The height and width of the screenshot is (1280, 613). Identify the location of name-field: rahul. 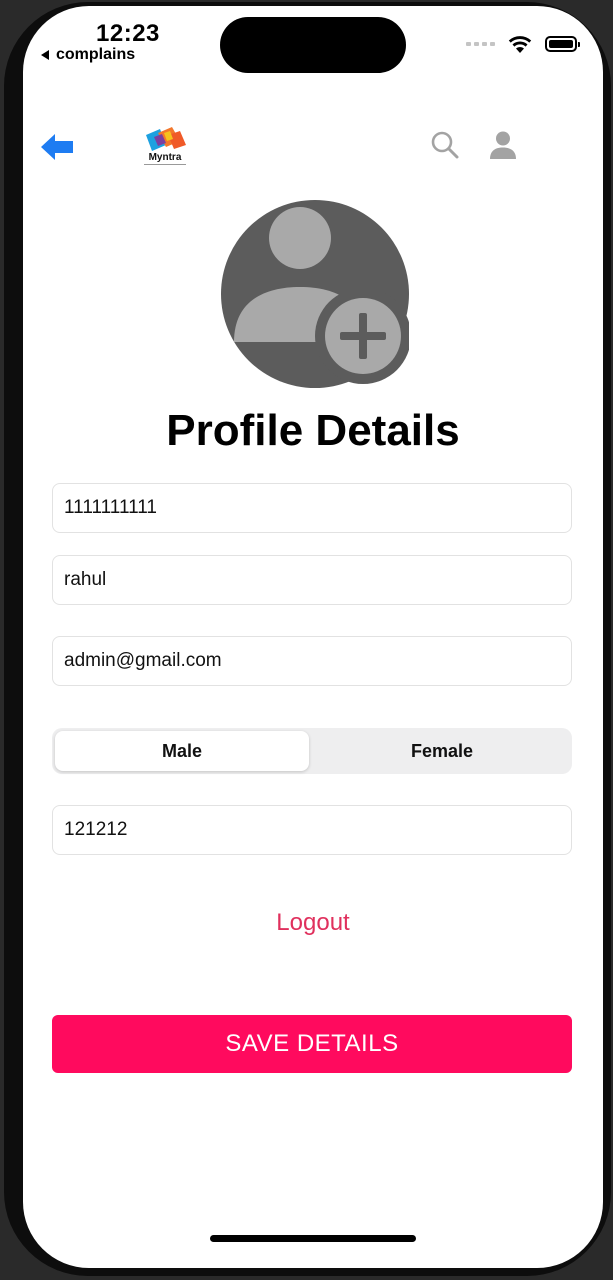
(312, 580).